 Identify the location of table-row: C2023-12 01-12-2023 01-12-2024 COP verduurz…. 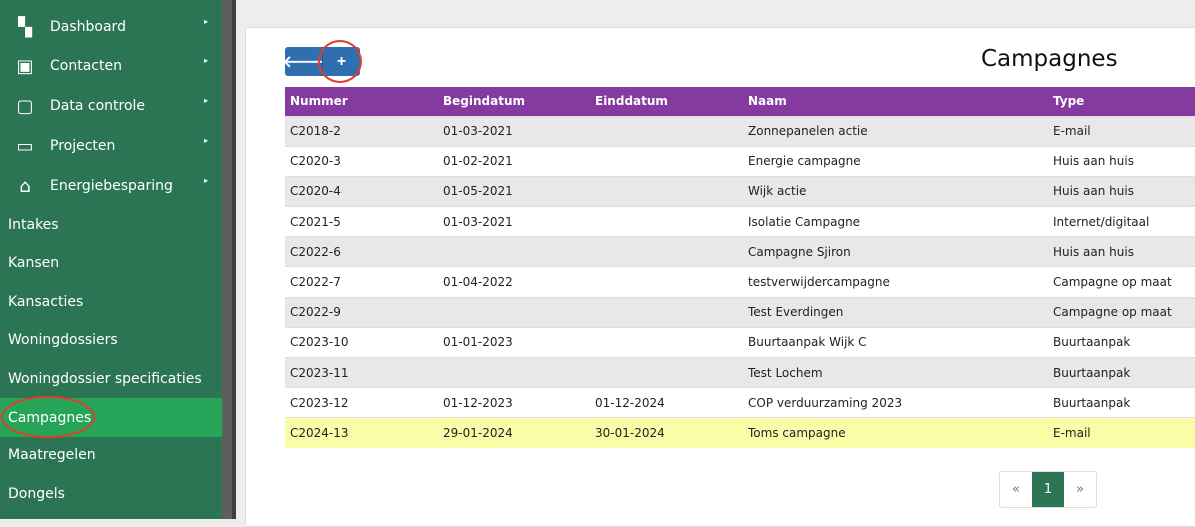
(740, 402).